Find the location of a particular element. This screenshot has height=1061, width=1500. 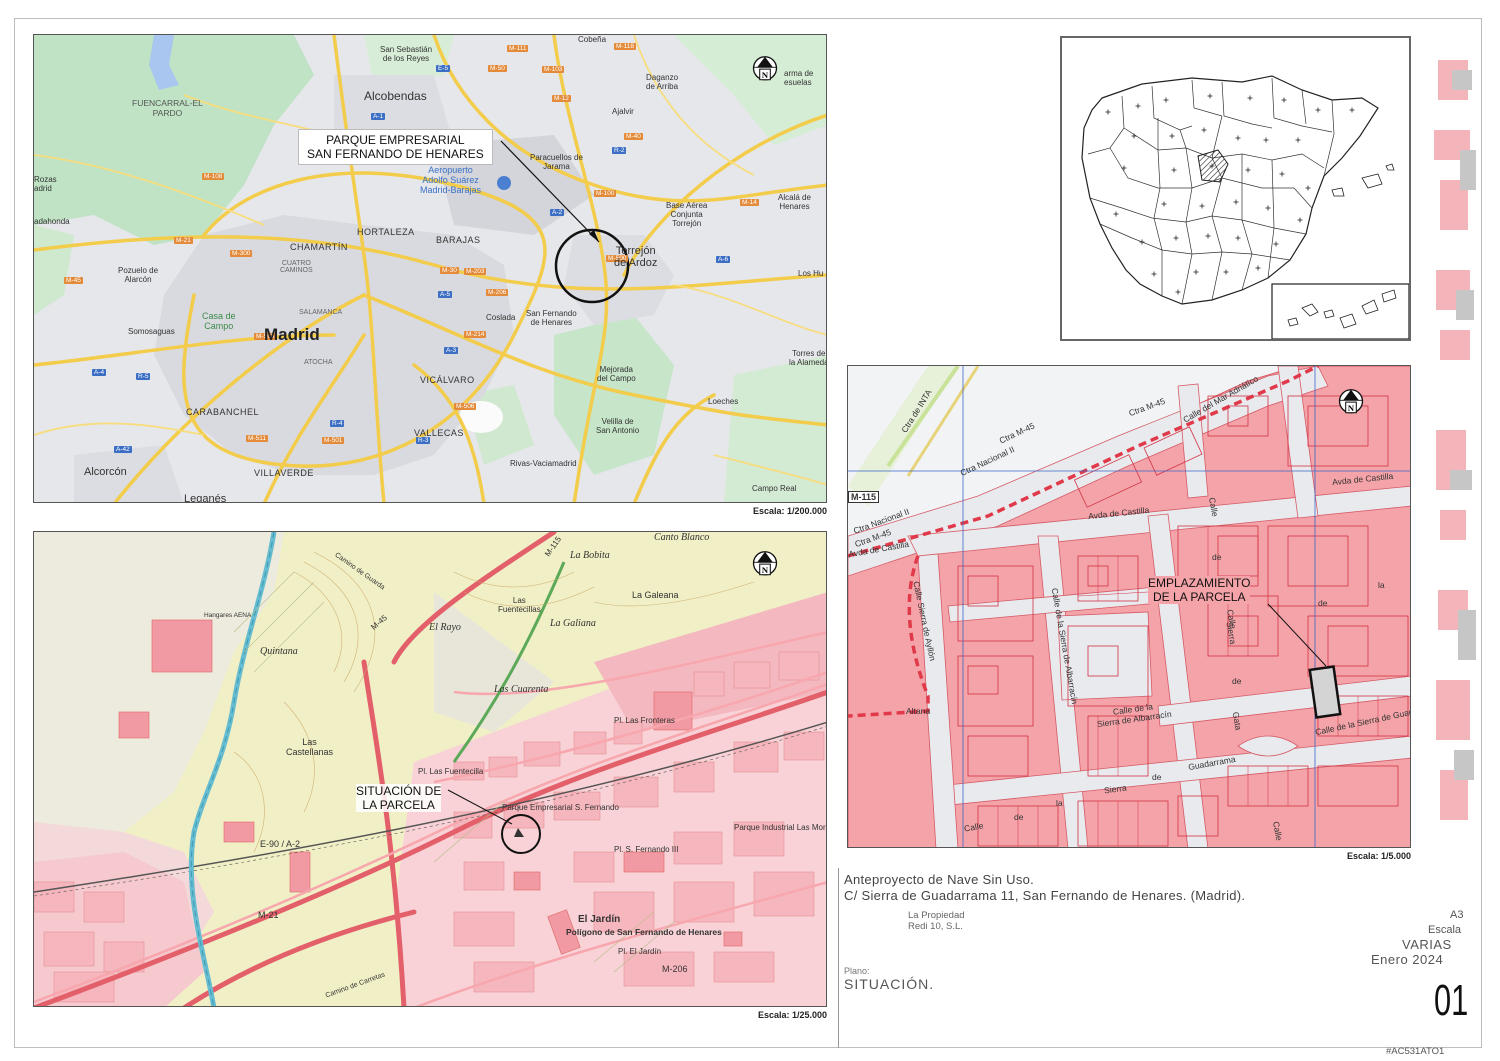

road-shield-r-3: R-3 is located at coordinates (423, 440).